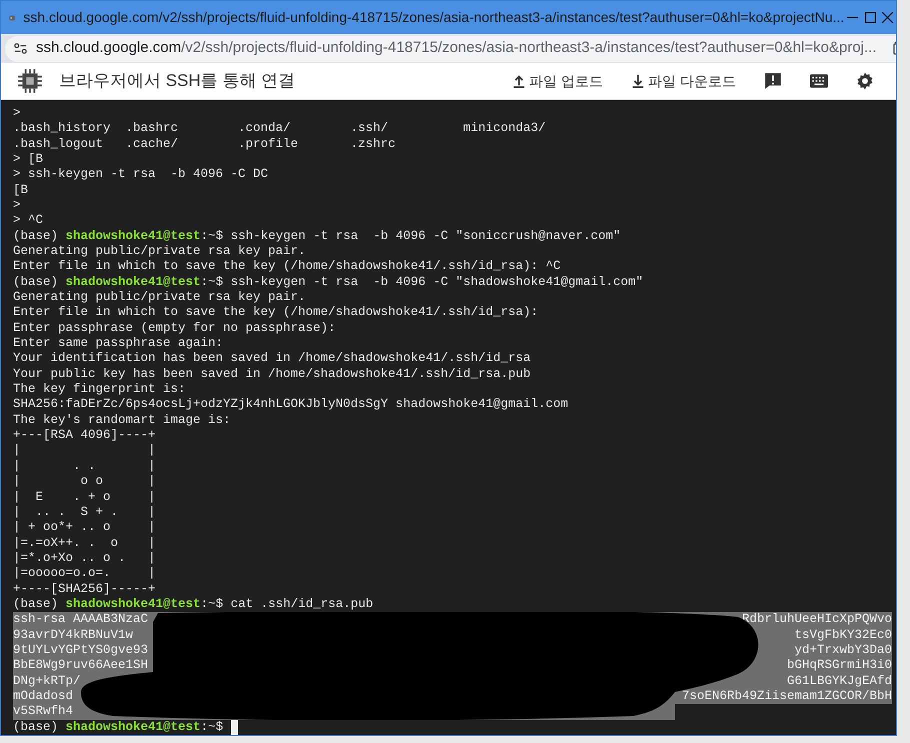 This screenshot has height=743, width=910. What do you see at coordinates (291, 405) in the screenshot?
I see `terminal-line: SHA256:faDErZc/6ps4ocsLj+odzYZjk4nhLGOKJblyN0dsSgY shadowshoke41@gmail.com` at bounding box center [291, 405].